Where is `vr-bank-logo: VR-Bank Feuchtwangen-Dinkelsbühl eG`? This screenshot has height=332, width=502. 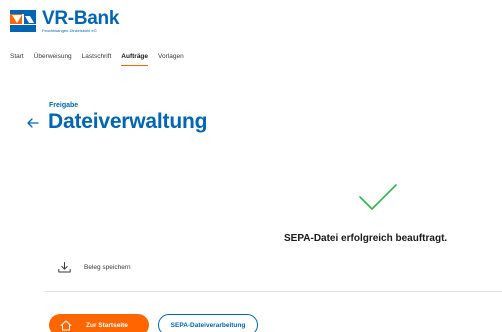 vr-bank-logo: VR-Bank Feuchtwangen-Dinkelsbühl eG is located at coordinates (64, 21).